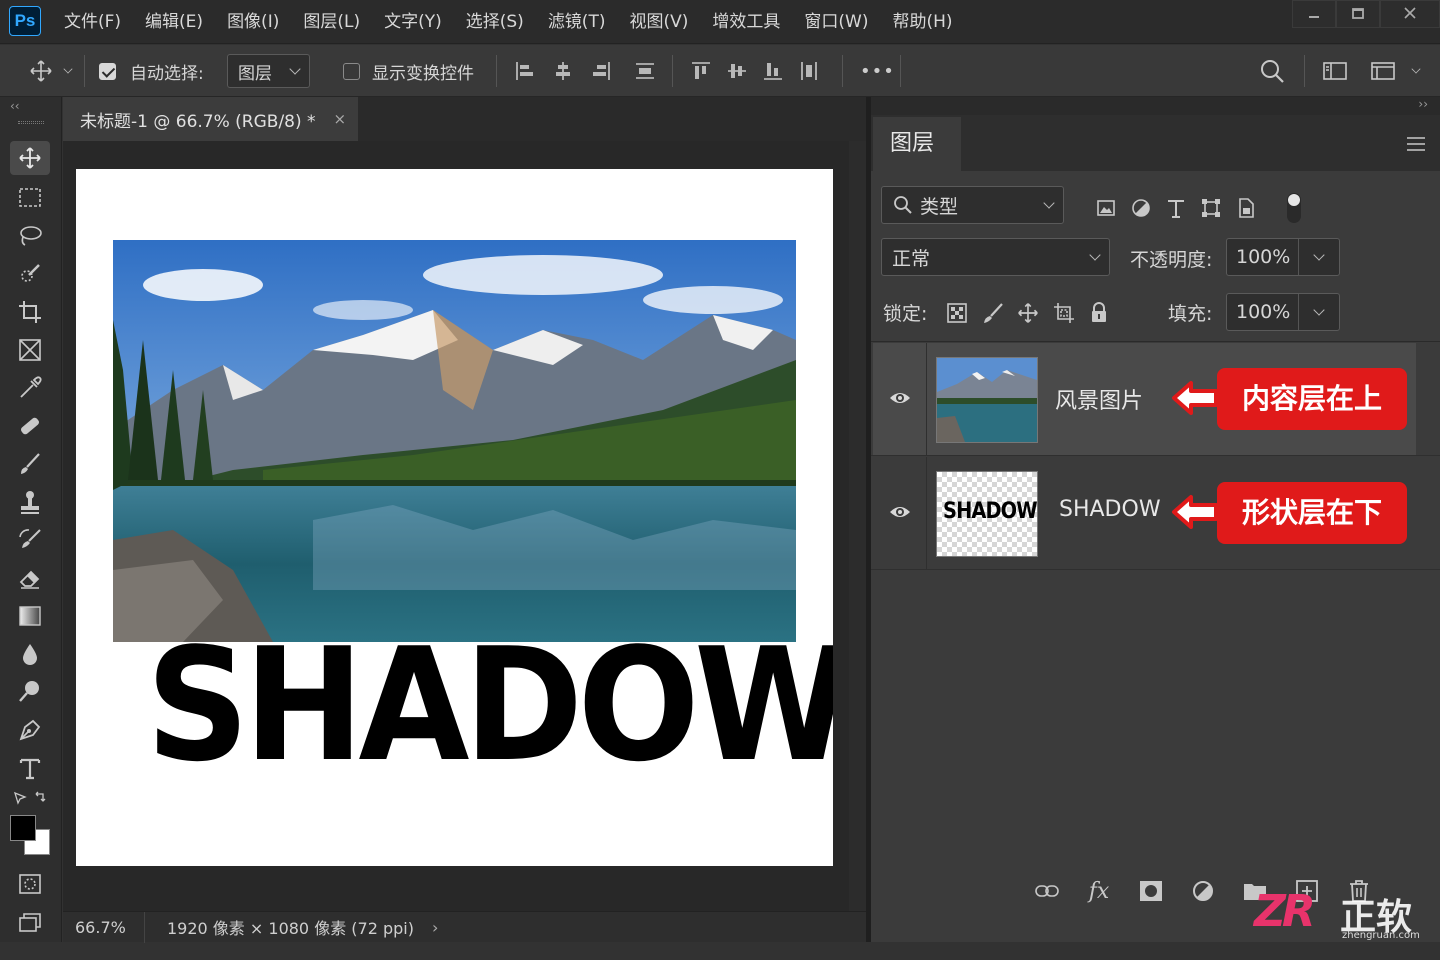 The height and width of the screenshot is (960, 1440). What do you see at coordinates (1358, 14) in the screenshot?
I see `restore-icon` at bounding box center [1358, 14].